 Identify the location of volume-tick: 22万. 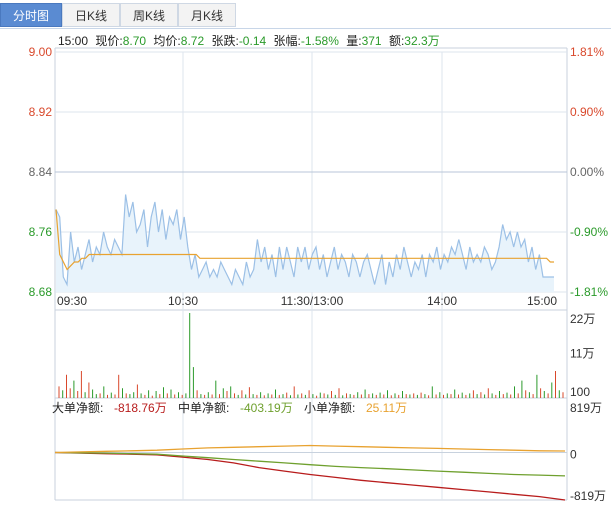
(582, 319).